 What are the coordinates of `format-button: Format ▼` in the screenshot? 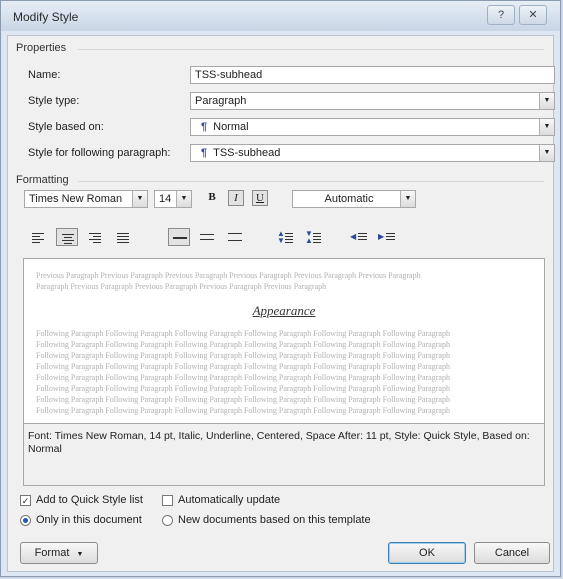 It's located at (59, 553).